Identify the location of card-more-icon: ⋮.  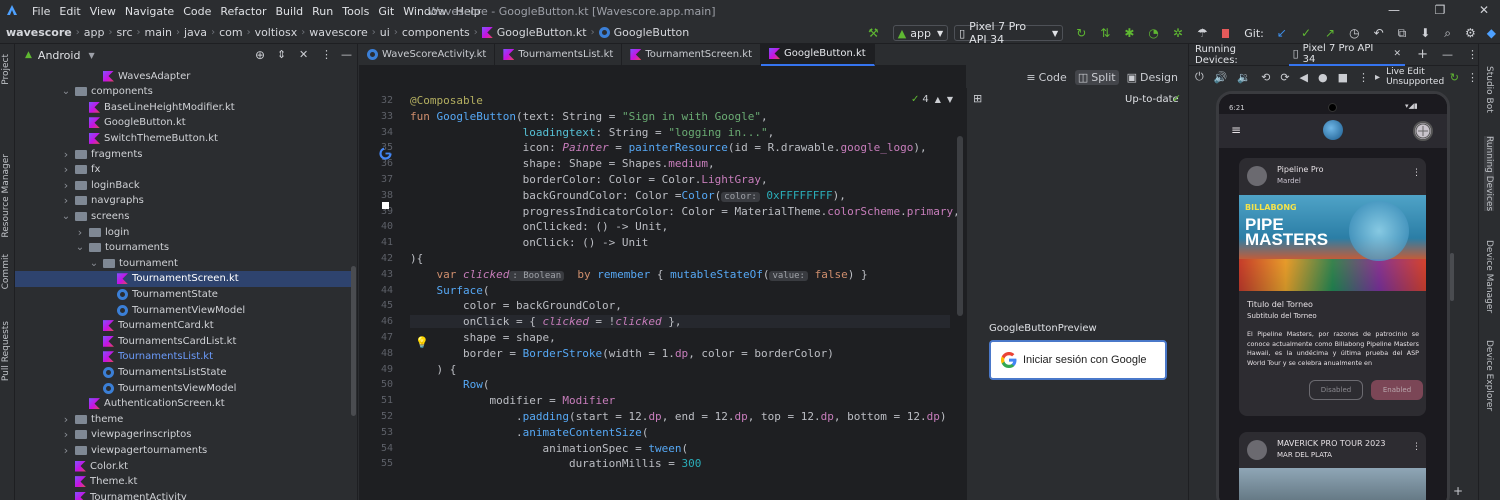
(1416, 447).